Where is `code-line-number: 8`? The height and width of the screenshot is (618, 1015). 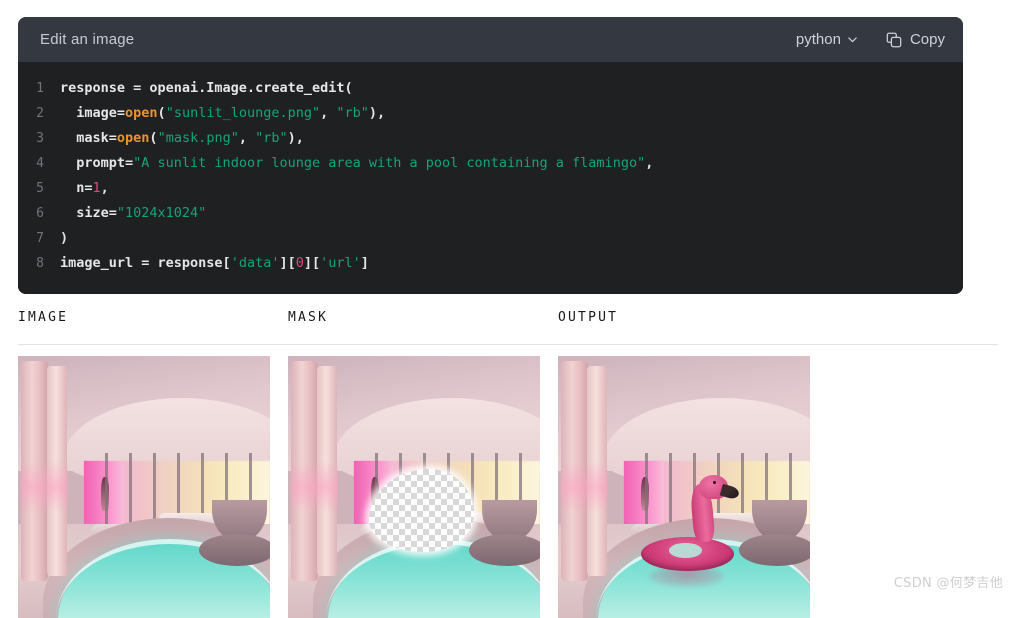
code-line-number: 8 is located at coordinates (40, 263).